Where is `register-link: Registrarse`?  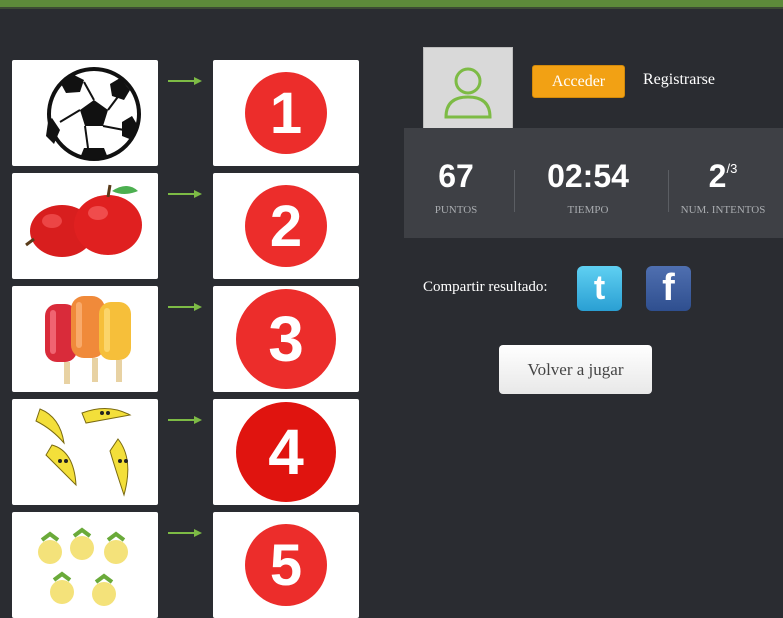 register-link: Registrarse is located at coordinates (679, 80).